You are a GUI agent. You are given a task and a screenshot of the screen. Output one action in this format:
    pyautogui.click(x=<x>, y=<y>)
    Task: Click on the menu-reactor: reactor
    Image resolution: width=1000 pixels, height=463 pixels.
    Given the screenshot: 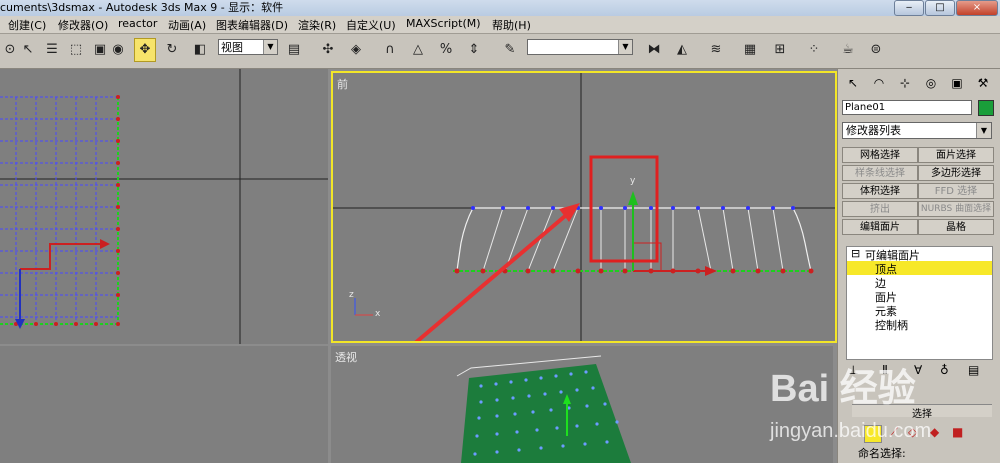 What is the action you would take?
    pyautogui.click(x=137, y=23)
    